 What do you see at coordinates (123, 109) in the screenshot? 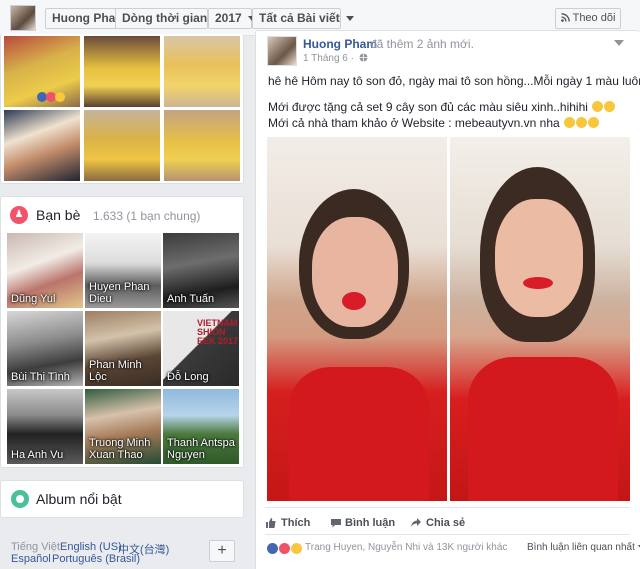
I see `photos-grid` at bounding box center [123, 109].